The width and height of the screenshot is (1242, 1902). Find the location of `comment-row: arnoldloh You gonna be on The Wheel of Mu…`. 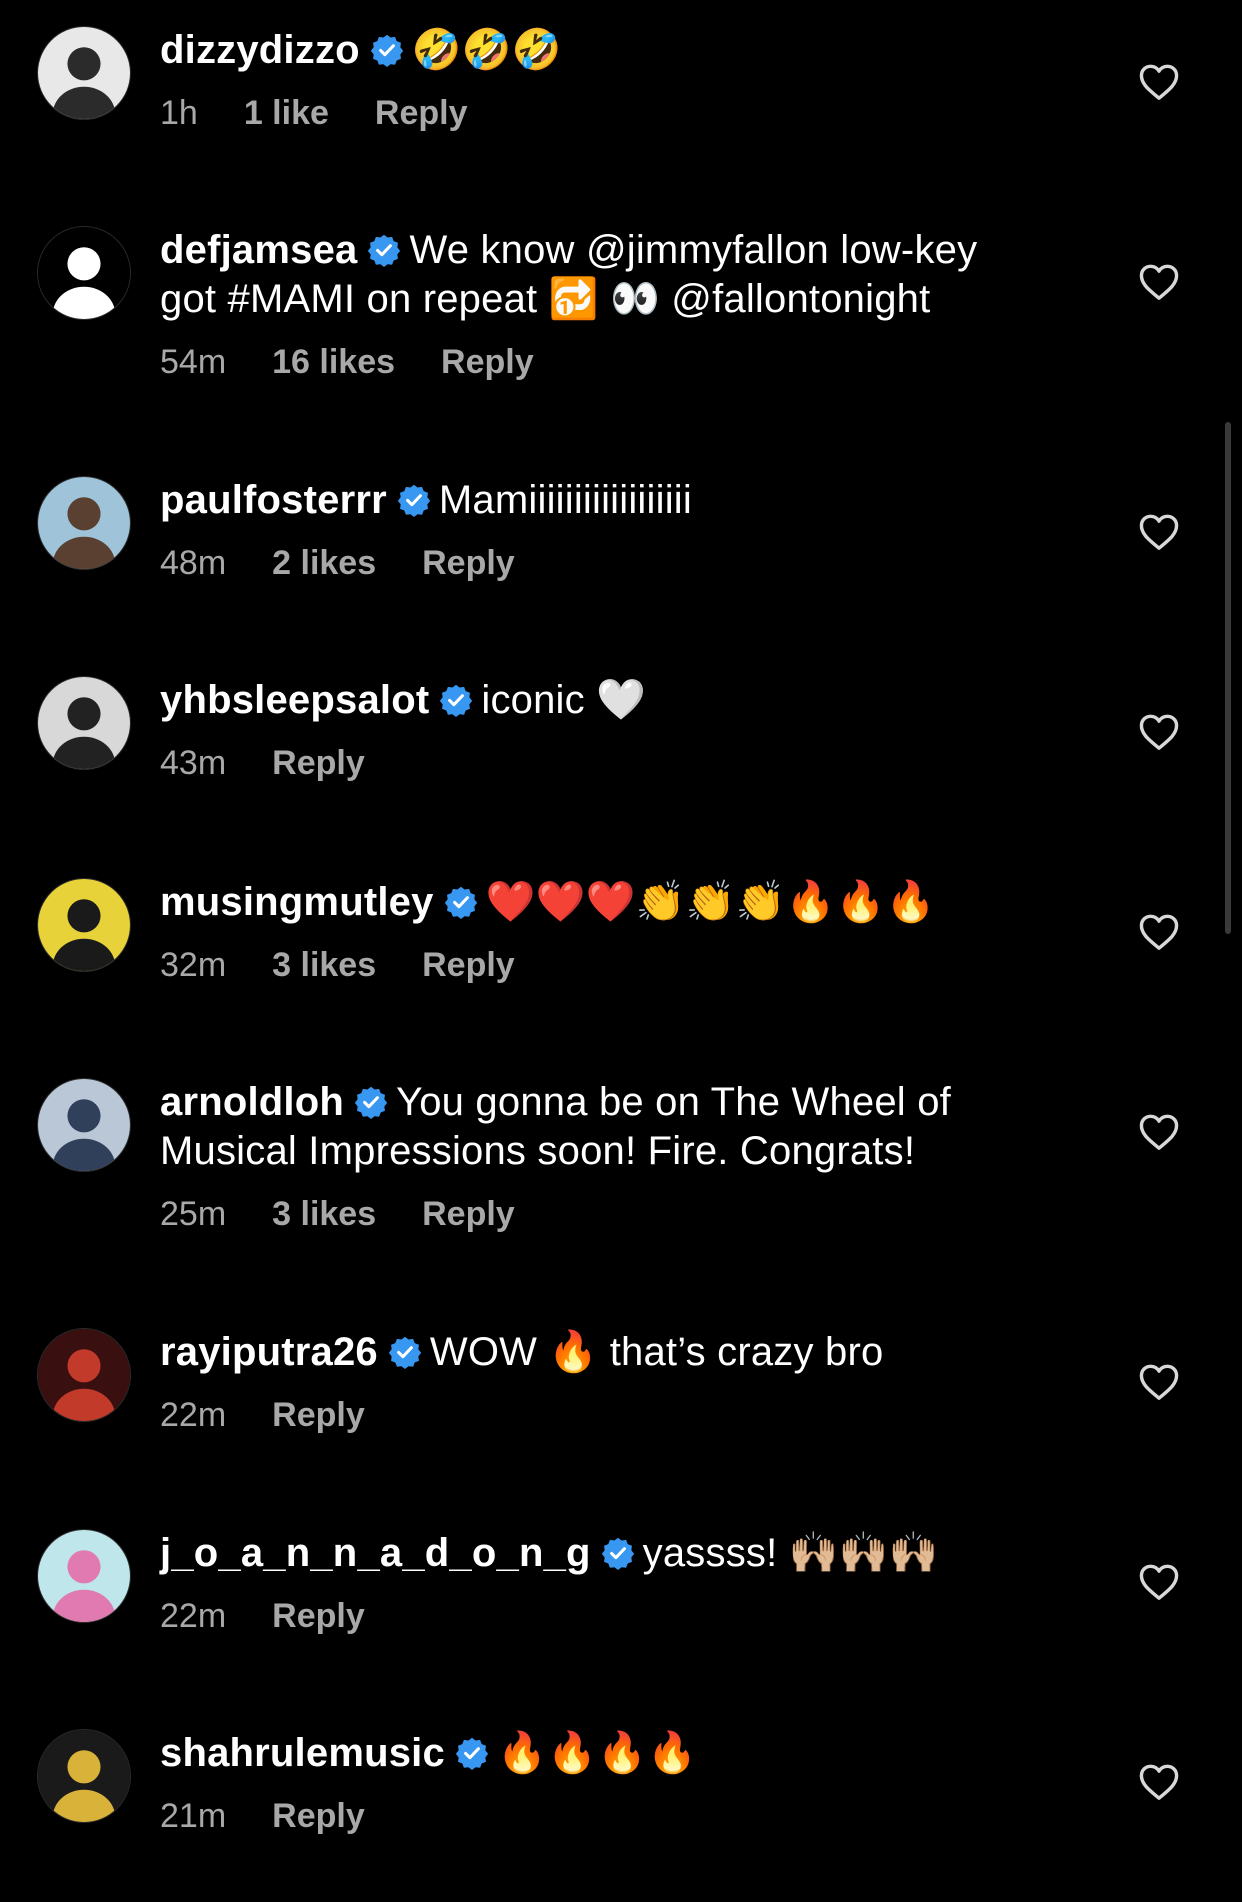

comment-row: arnoldloh You gonna be on The Wheel of Mu… is located at coordinates (621, 1147).